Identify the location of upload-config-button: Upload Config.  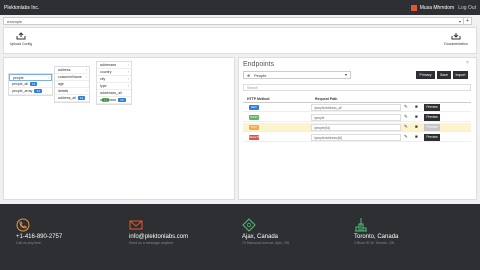
(21, 39).